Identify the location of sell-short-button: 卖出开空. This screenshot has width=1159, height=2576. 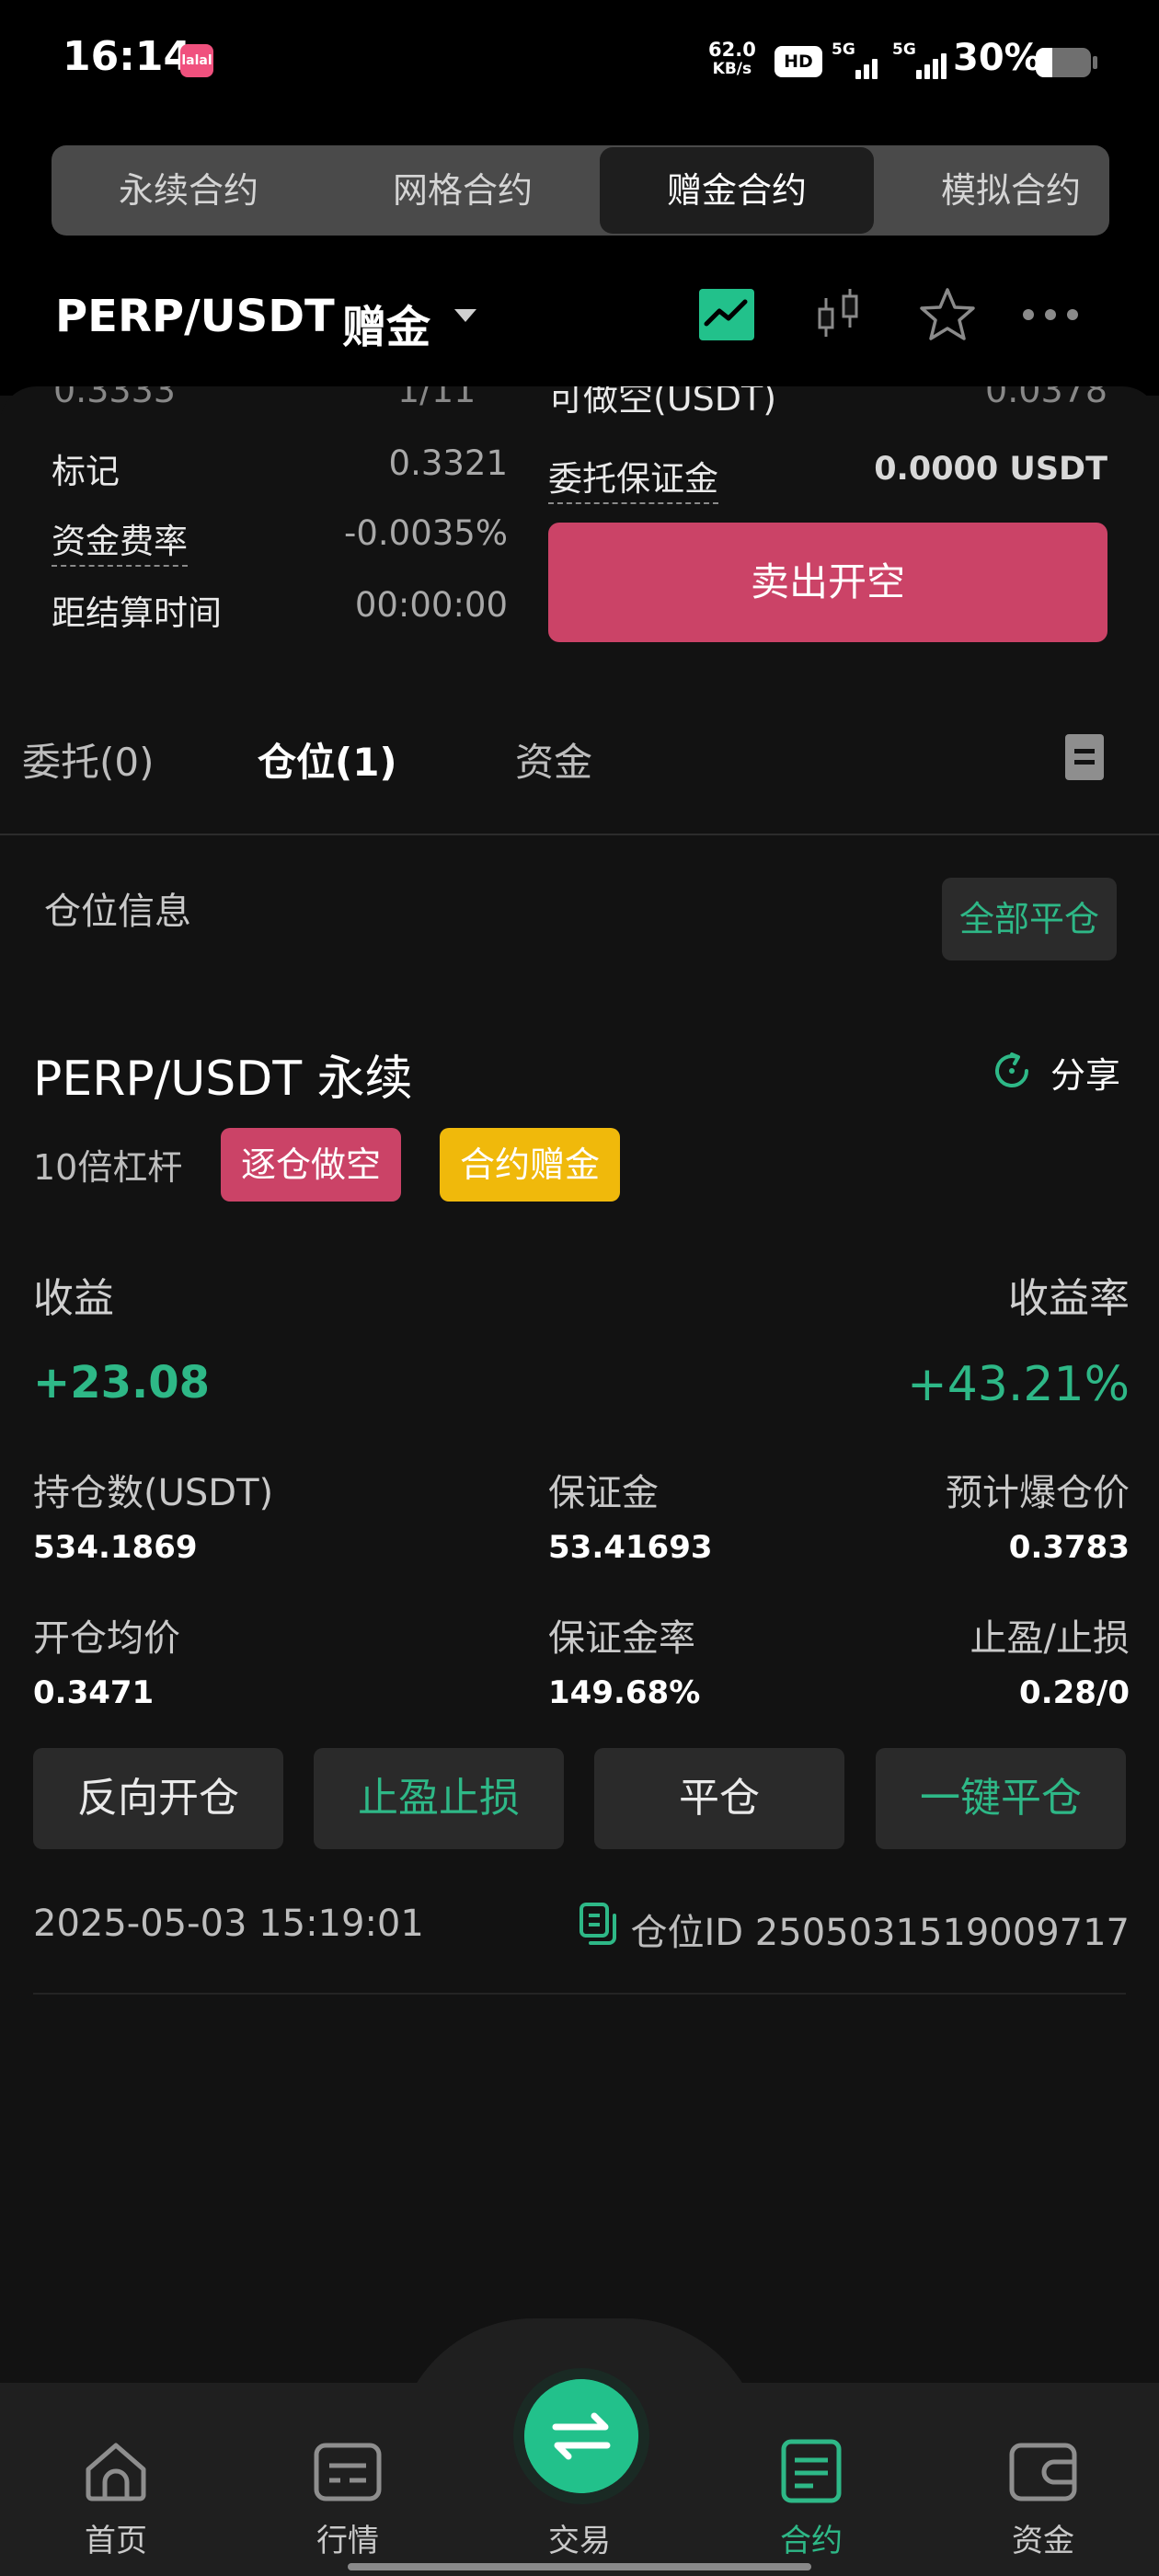
(827, 582).